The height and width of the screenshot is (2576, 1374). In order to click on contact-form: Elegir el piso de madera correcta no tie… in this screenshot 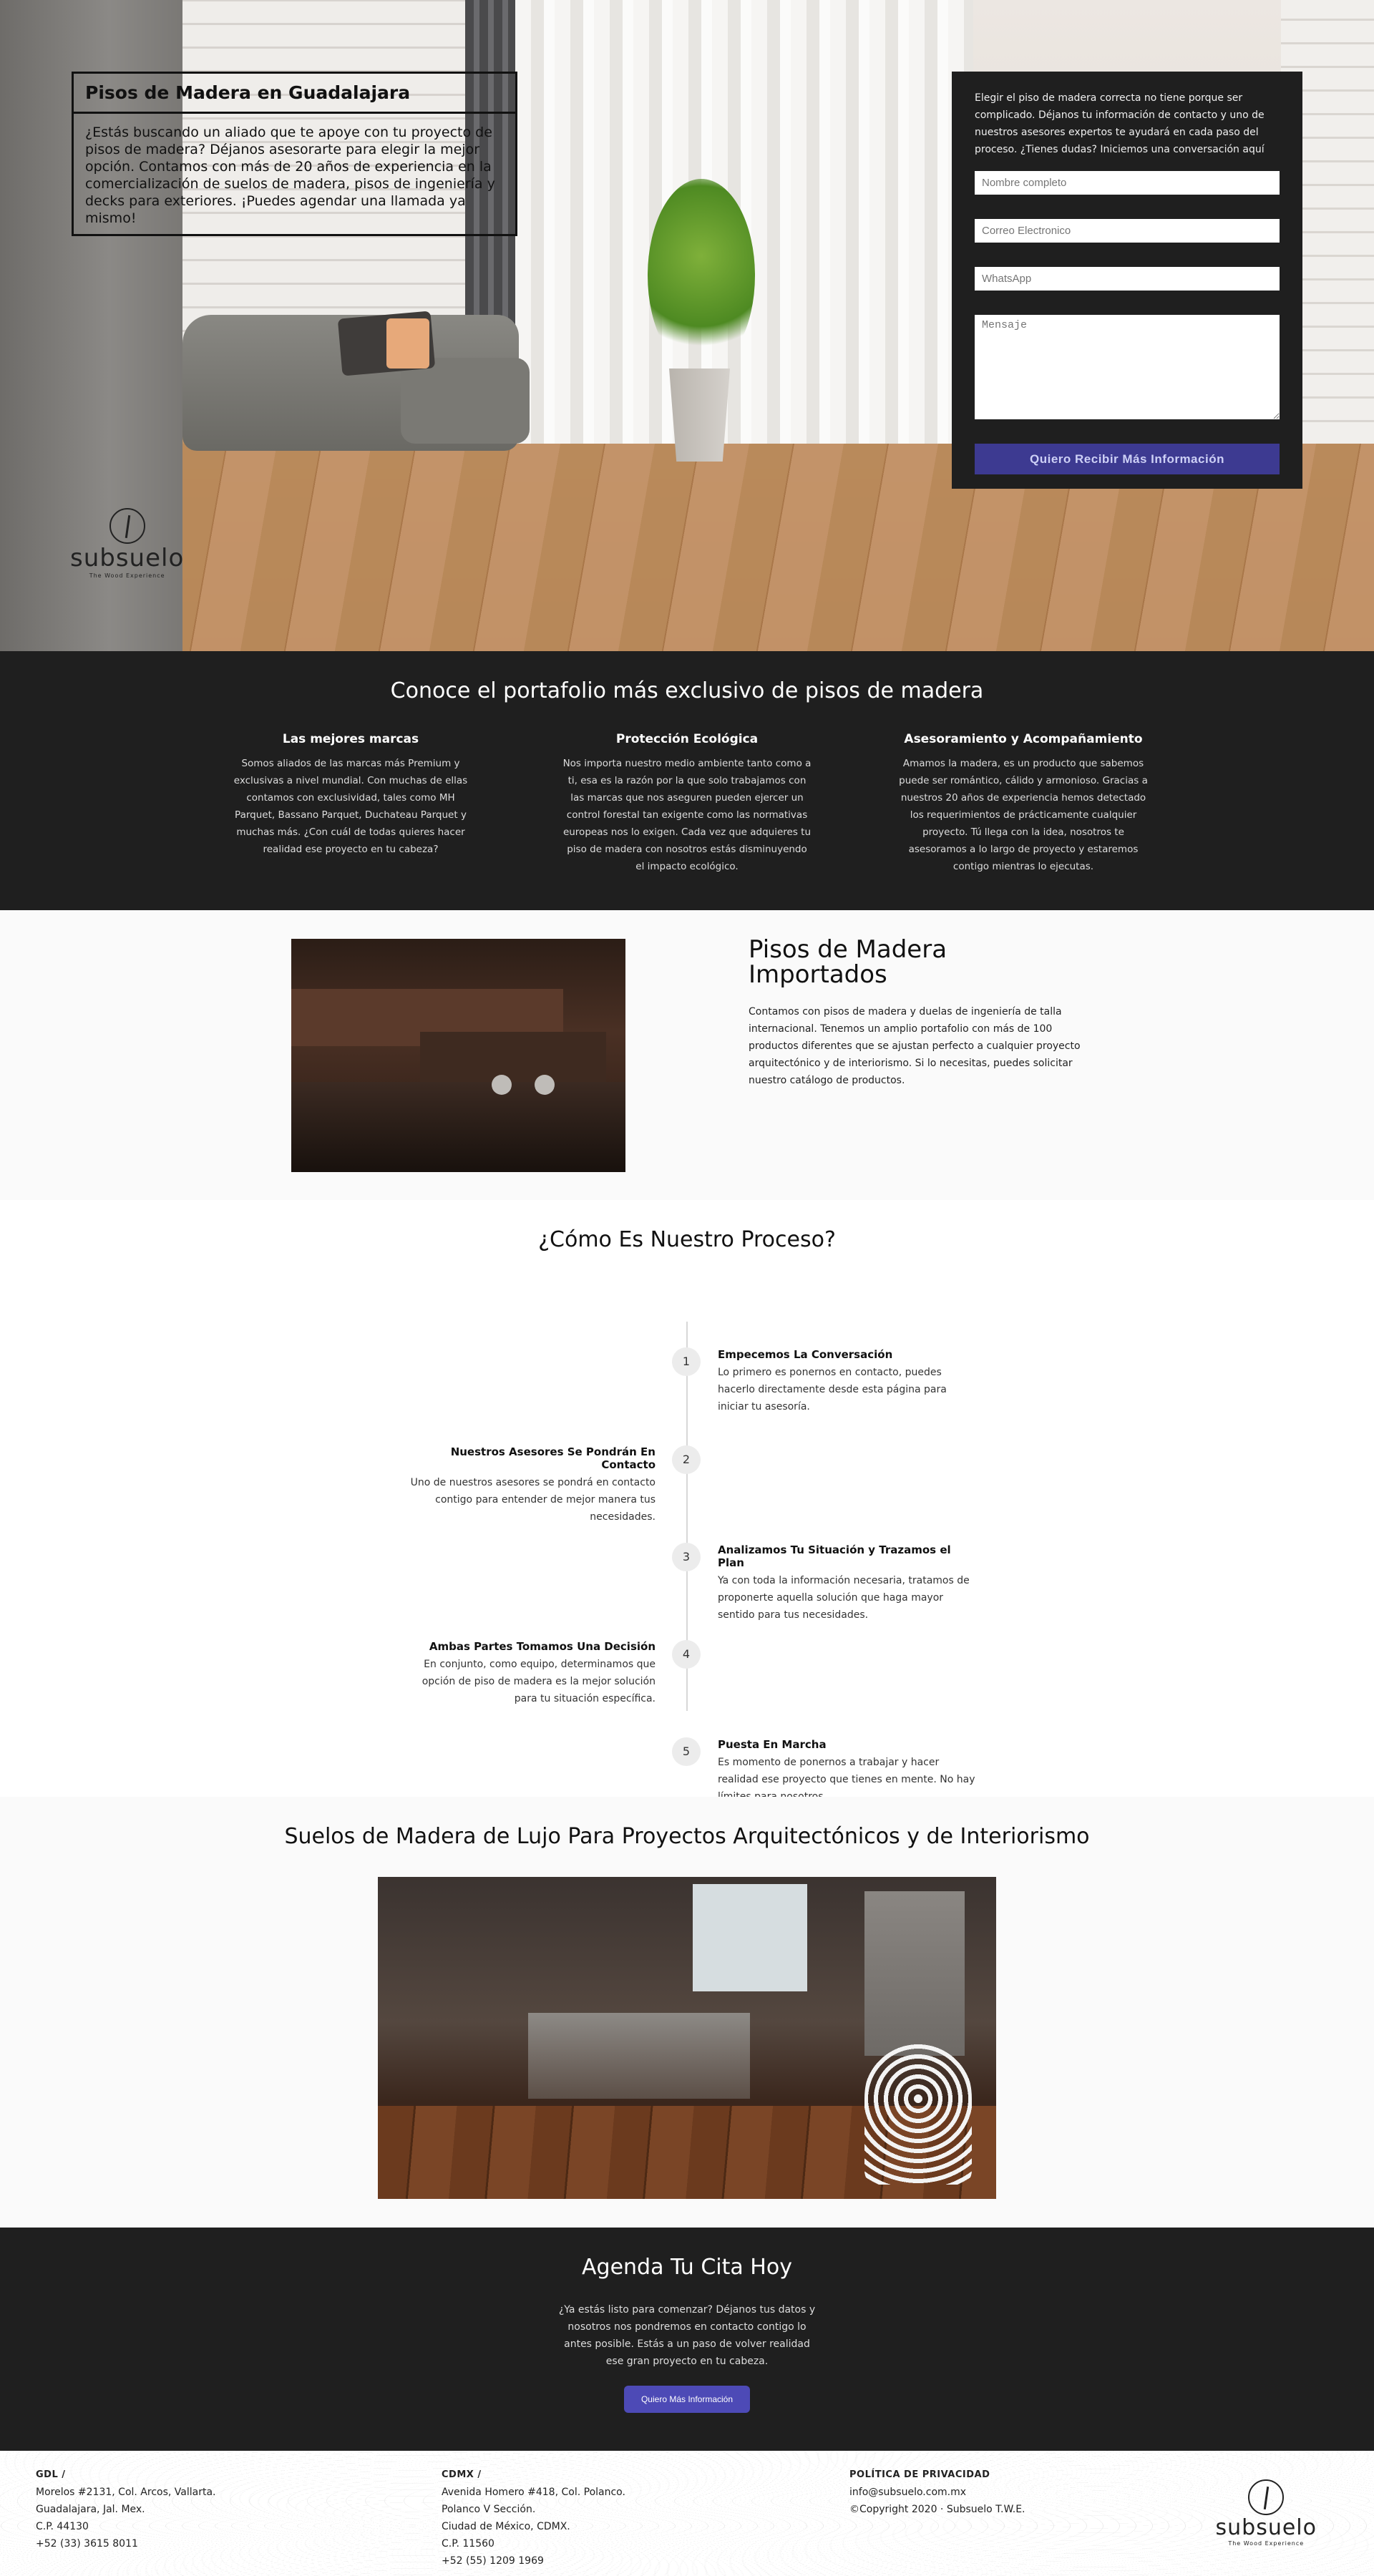, I will do `click(1127, 280)`.